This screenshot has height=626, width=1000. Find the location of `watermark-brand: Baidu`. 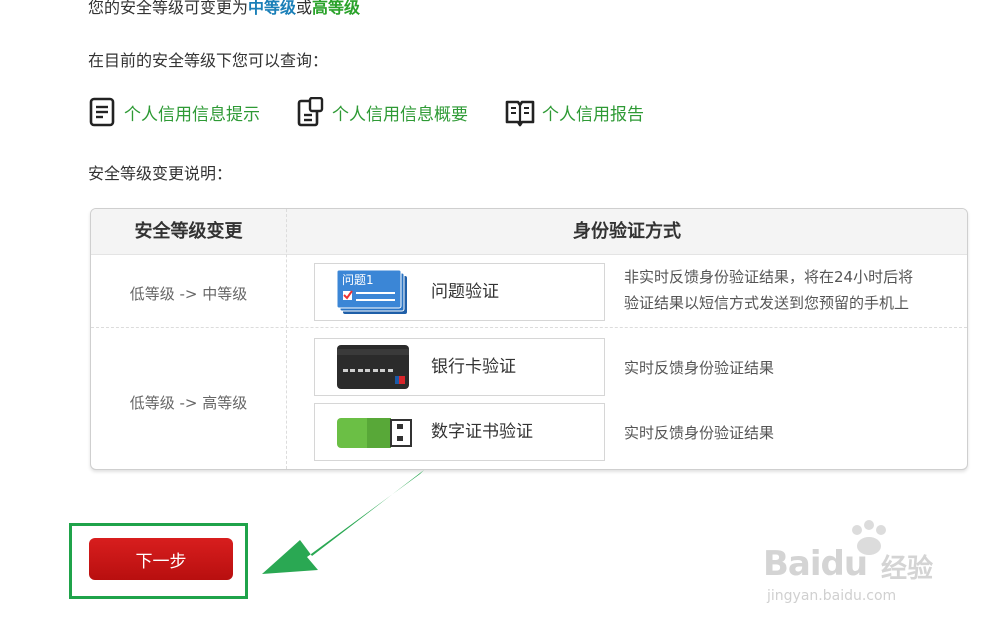

watermark-brand: Baidu is located at coordinates (815, 564).